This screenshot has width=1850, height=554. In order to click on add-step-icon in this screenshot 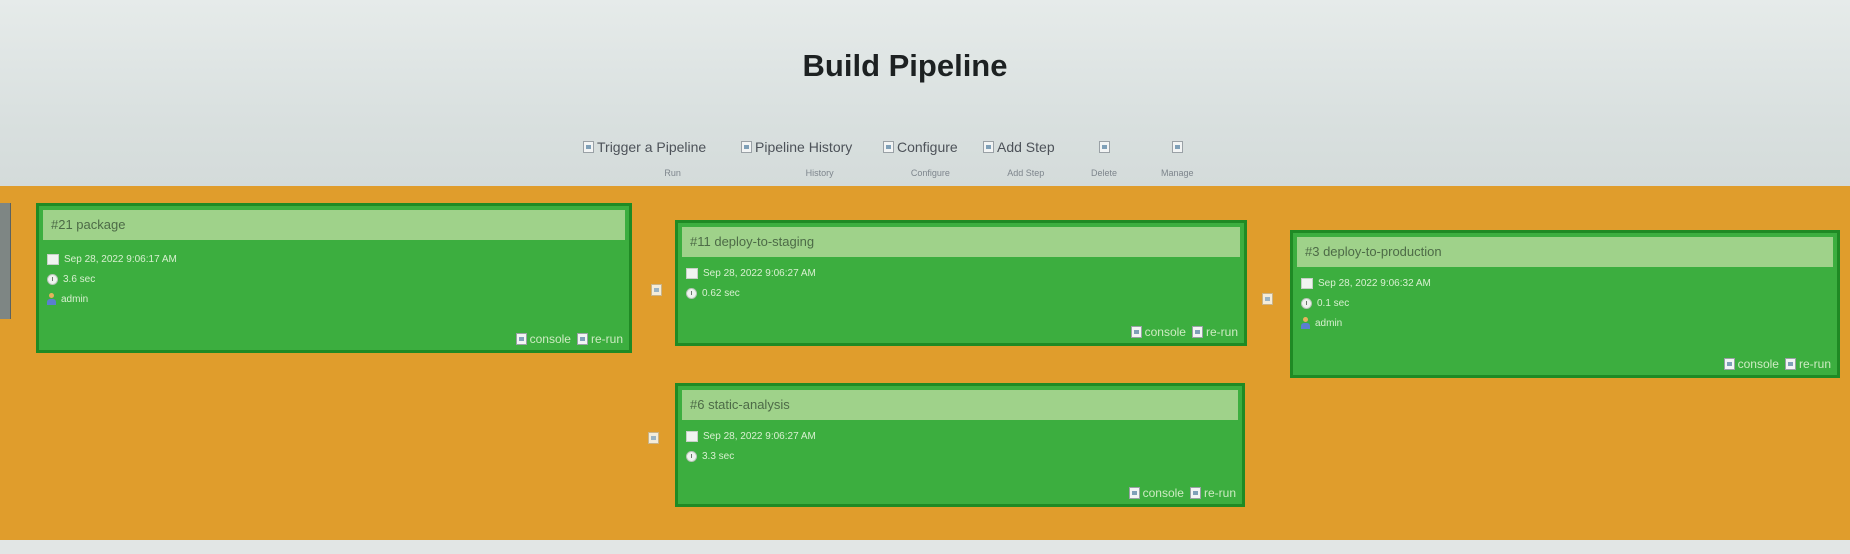, I will do `click(988, 147)`.